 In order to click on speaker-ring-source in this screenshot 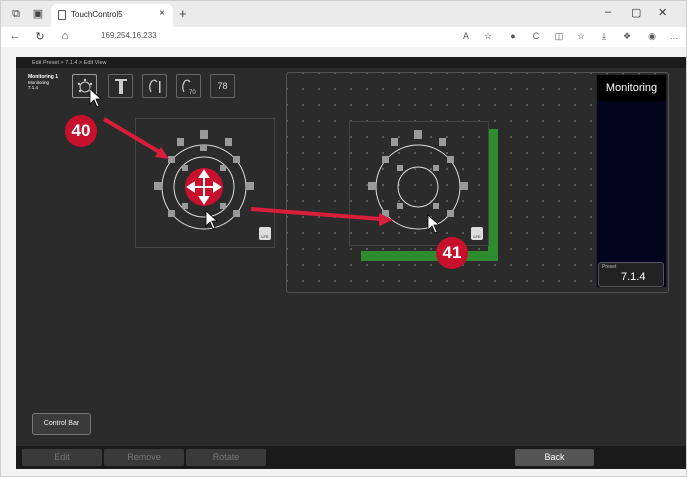, I will do `click(204, 180)`.